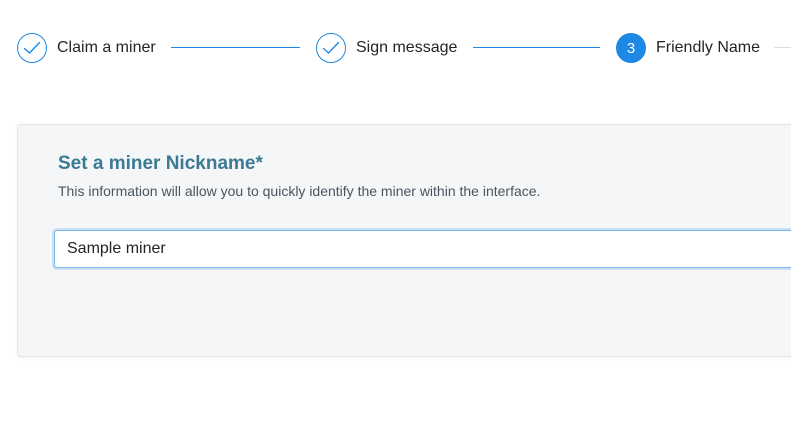 The image size is (791, 432). Describe the element at coordinates (407, 47) in the screenshot. I see `step-label: Sign message` at that location.